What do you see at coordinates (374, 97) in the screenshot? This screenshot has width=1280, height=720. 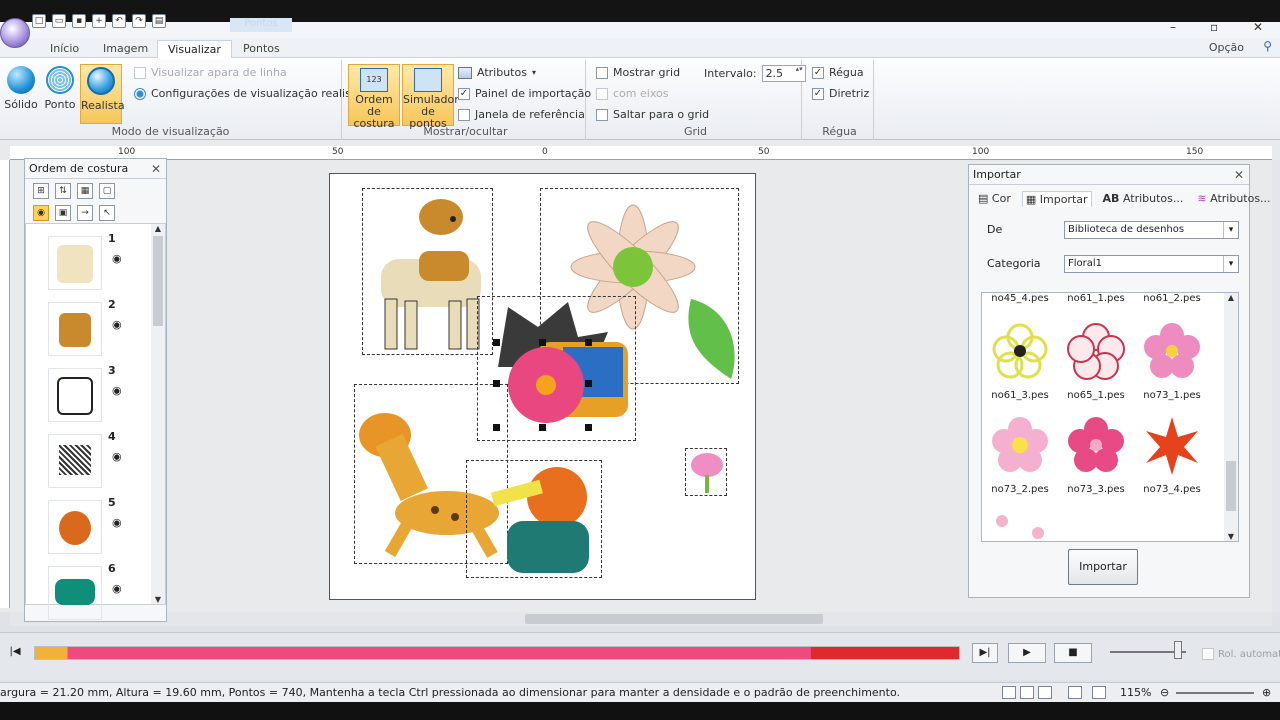 I see `ordem-costura-button: 123 Ordem de costura` at bounding box center [374, 97].